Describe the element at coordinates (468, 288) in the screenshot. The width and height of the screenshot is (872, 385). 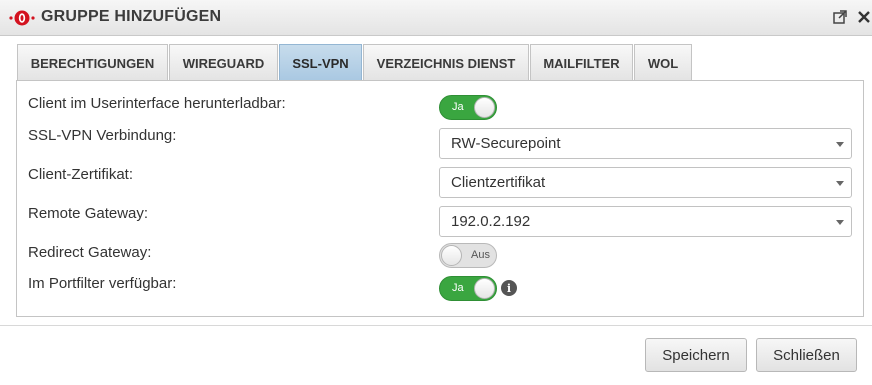
I see `portfilter-toggle: Ja` at that location.